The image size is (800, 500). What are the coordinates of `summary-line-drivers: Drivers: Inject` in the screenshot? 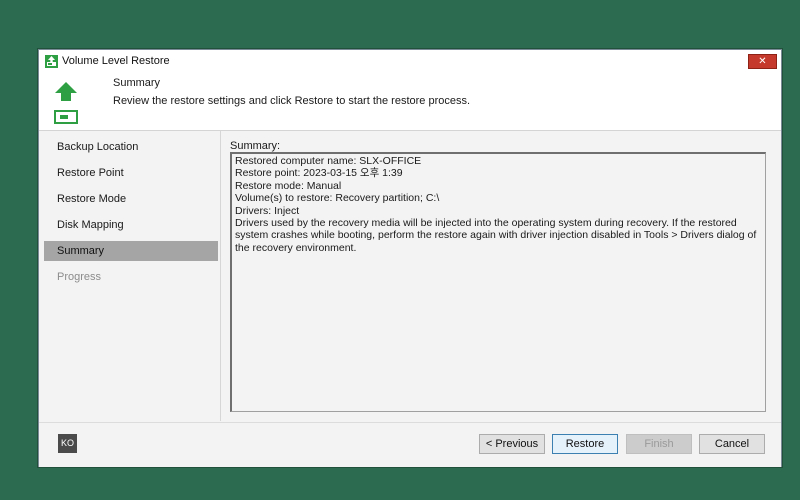 It's located at (267, 210).